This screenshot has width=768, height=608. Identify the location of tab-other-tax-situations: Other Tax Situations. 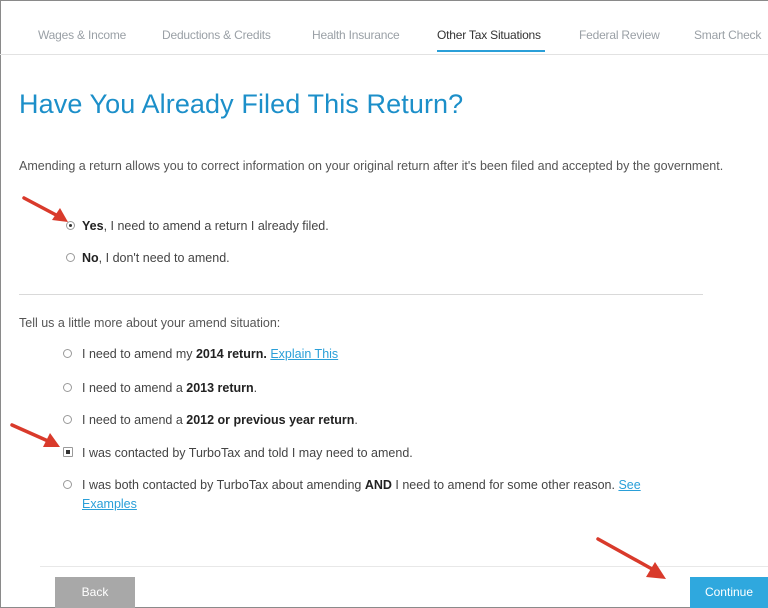
(489, 35).